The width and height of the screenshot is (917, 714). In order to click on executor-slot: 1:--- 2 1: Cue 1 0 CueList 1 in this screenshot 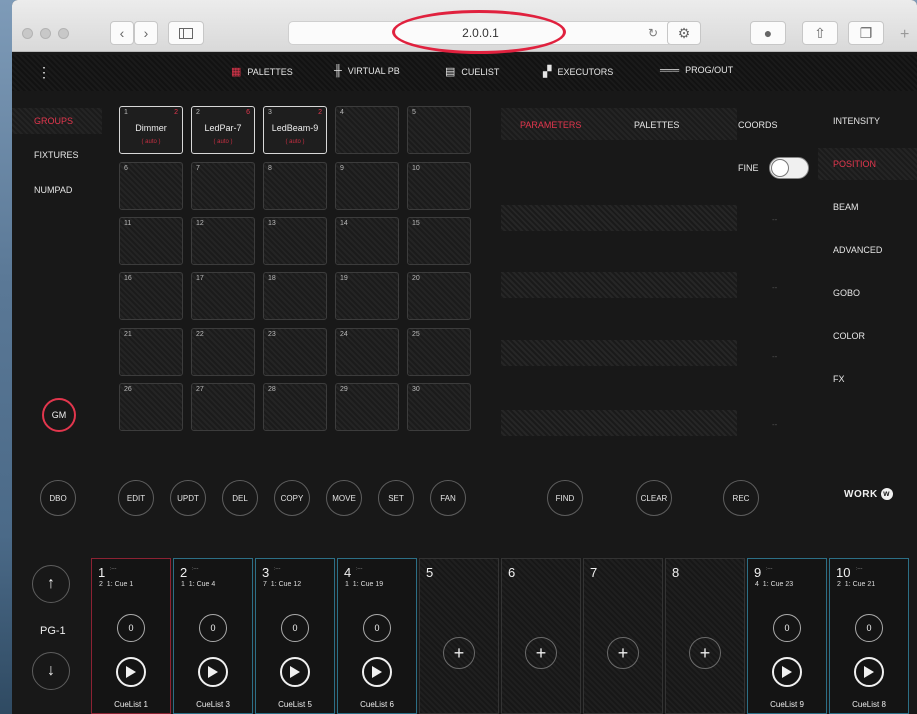, I will do `click(131, 636)`.